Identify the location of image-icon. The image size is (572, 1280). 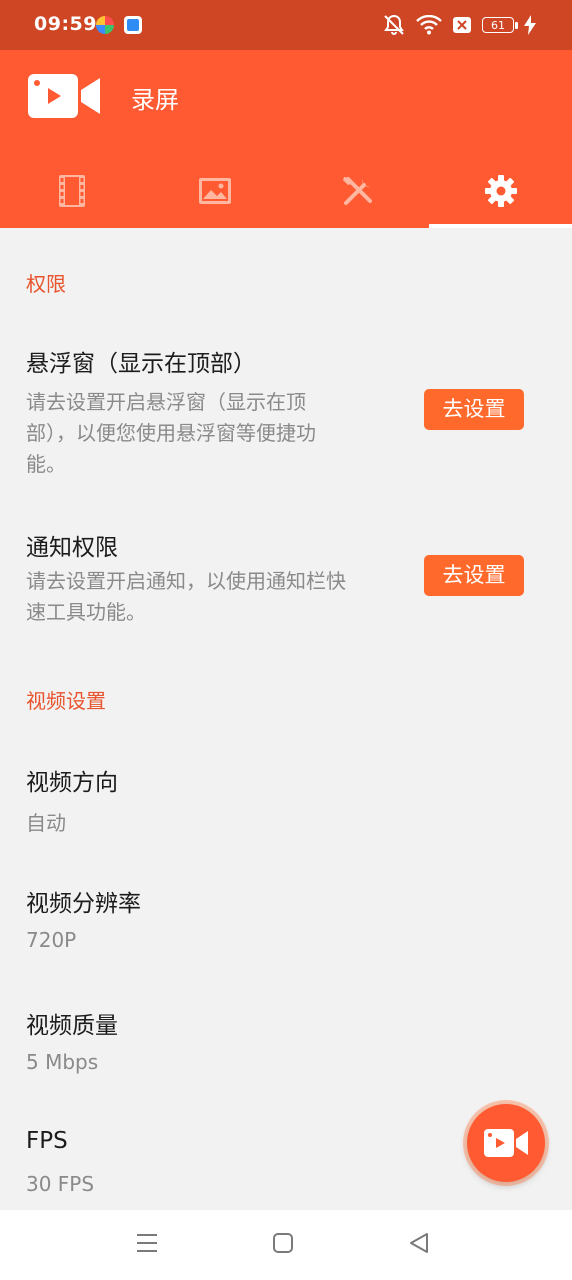
(214, 191).